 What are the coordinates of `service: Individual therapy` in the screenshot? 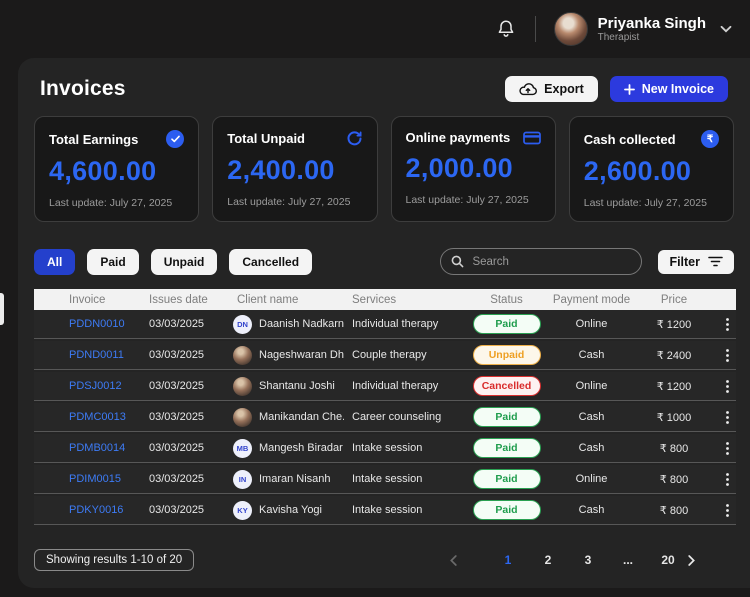 It's located at (395, 324).